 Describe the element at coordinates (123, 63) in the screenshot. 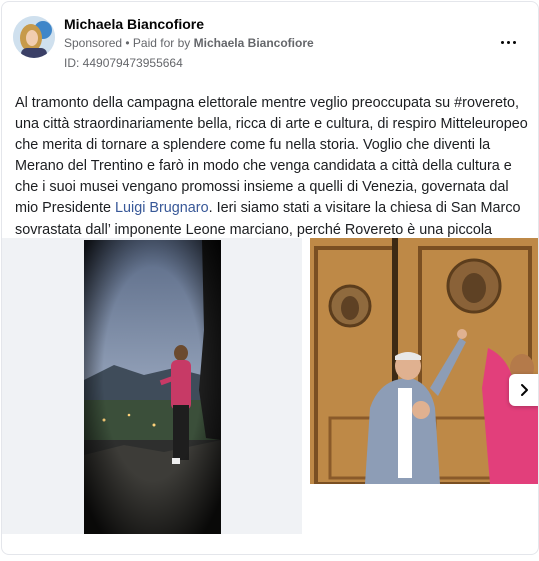

I see `ad-id: ID: 449079473955664` at that location.